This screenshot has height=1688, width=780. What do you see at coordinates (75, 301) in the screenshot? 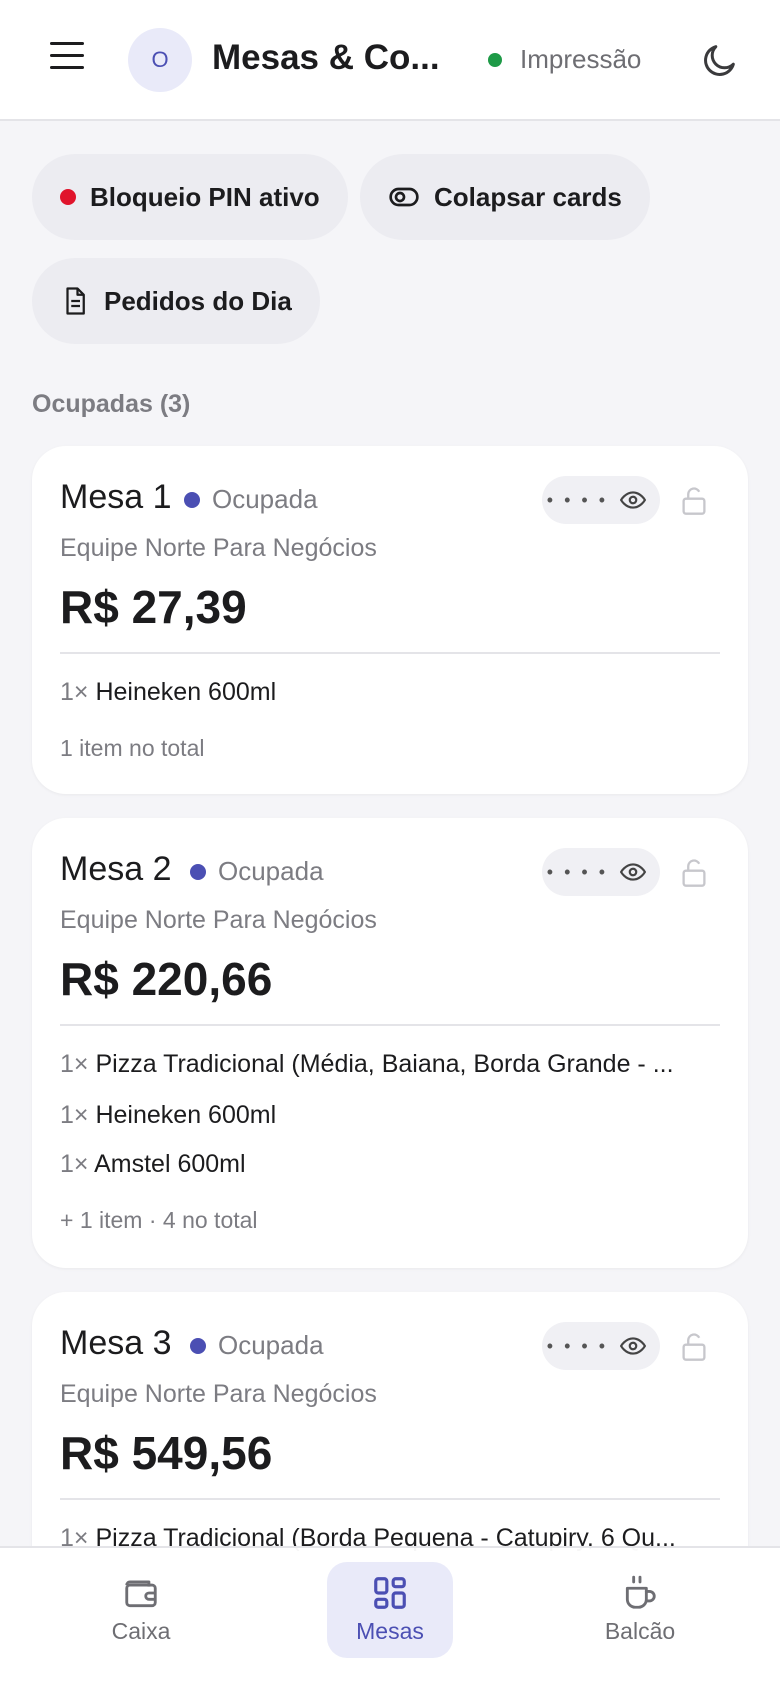
I see `document-icon` at bounding box center [75, 301].